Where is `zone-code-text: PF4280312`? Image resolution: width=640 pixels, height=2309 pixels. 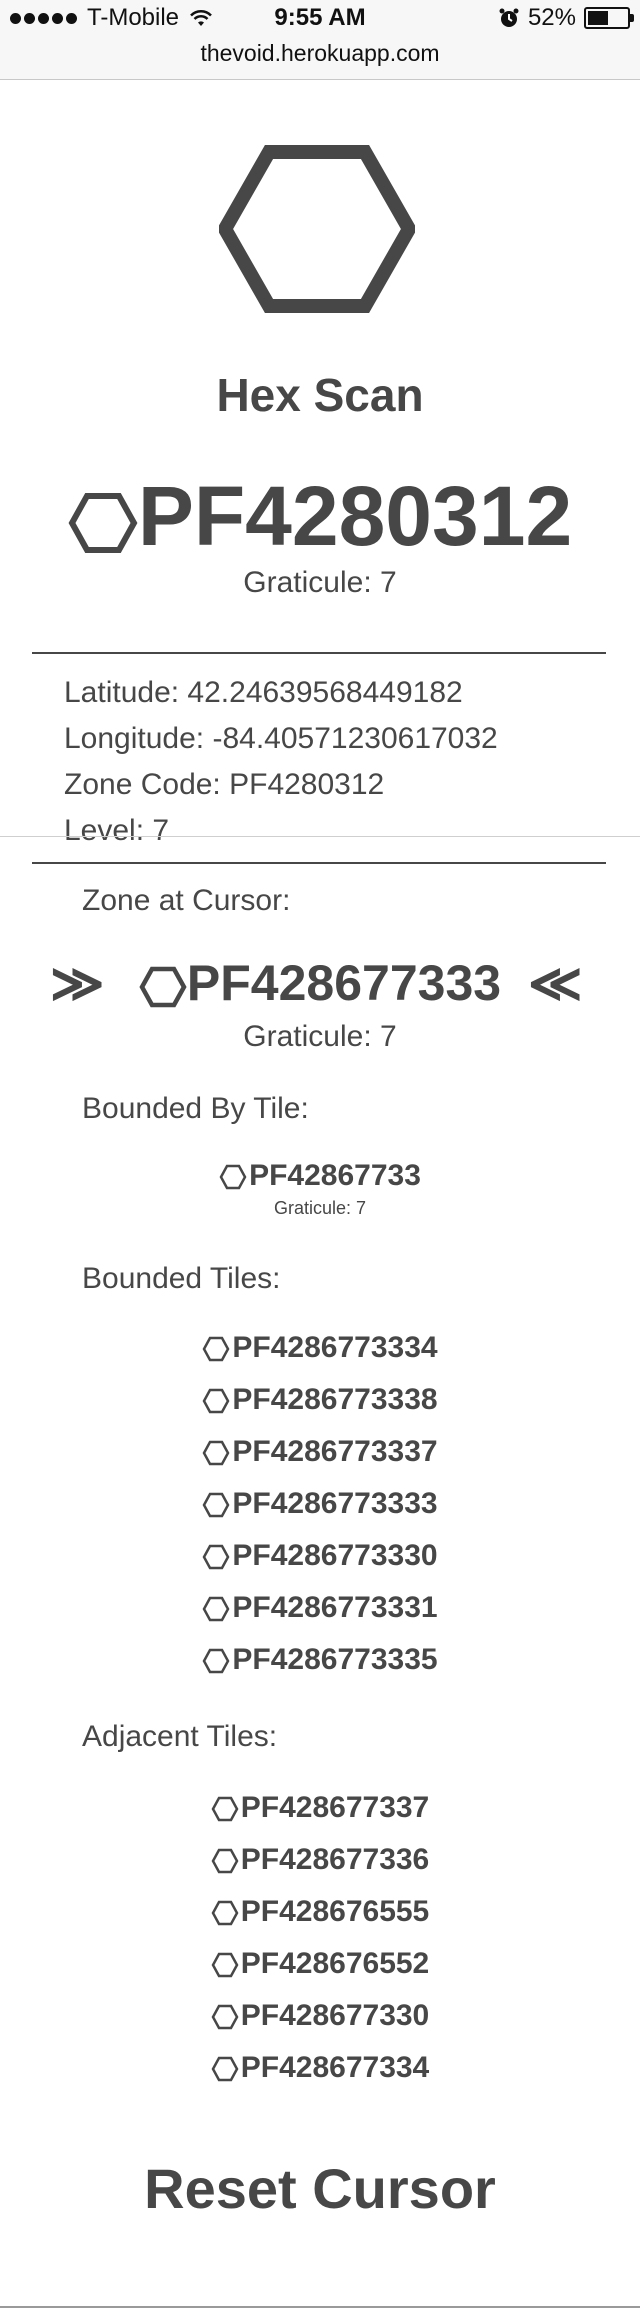 zone-code-text: PF4280312 is located at coordinates (355, 516).